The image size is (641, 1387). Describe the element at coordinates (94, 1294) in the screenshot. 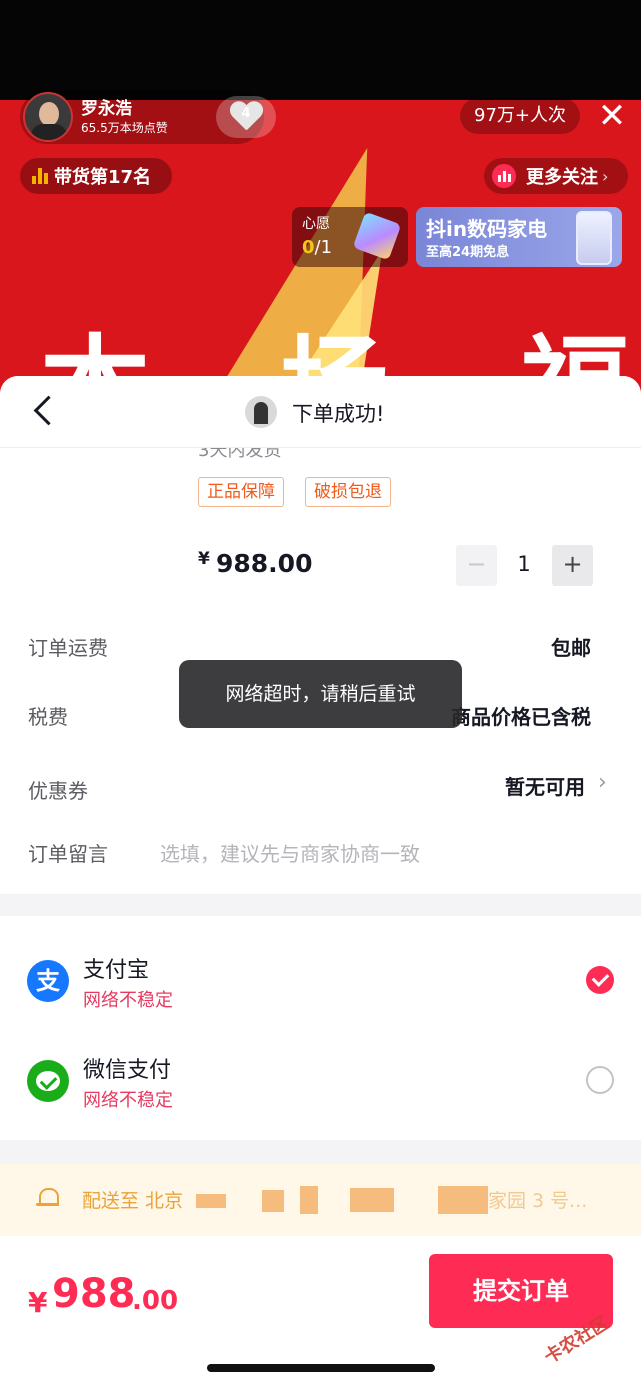

I see `total-amount: 988` at that location.